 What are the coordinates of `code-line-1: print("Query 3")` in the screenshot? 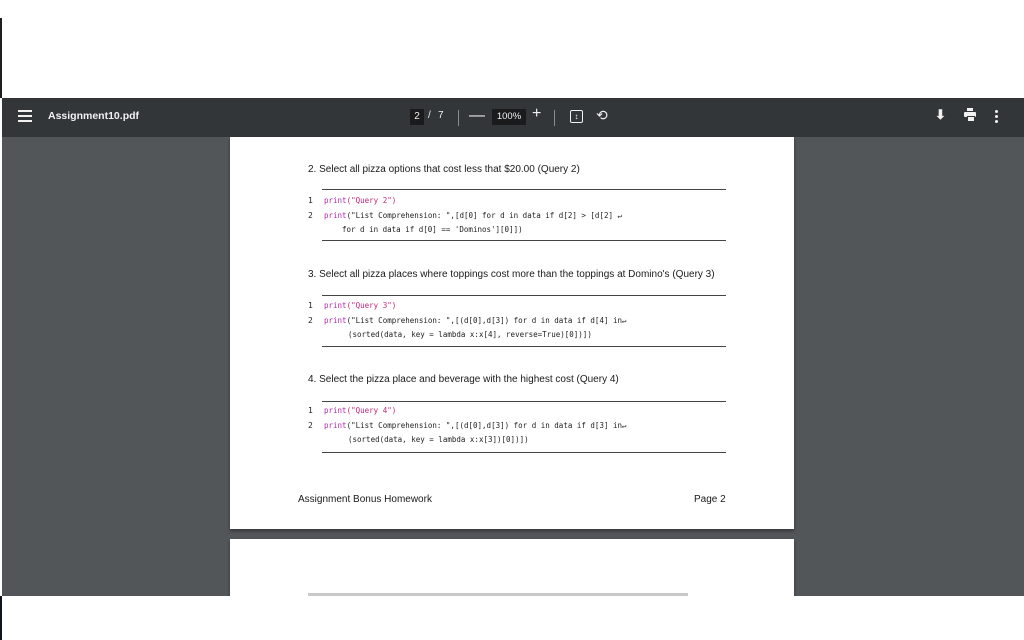 It's located at (360, 305).